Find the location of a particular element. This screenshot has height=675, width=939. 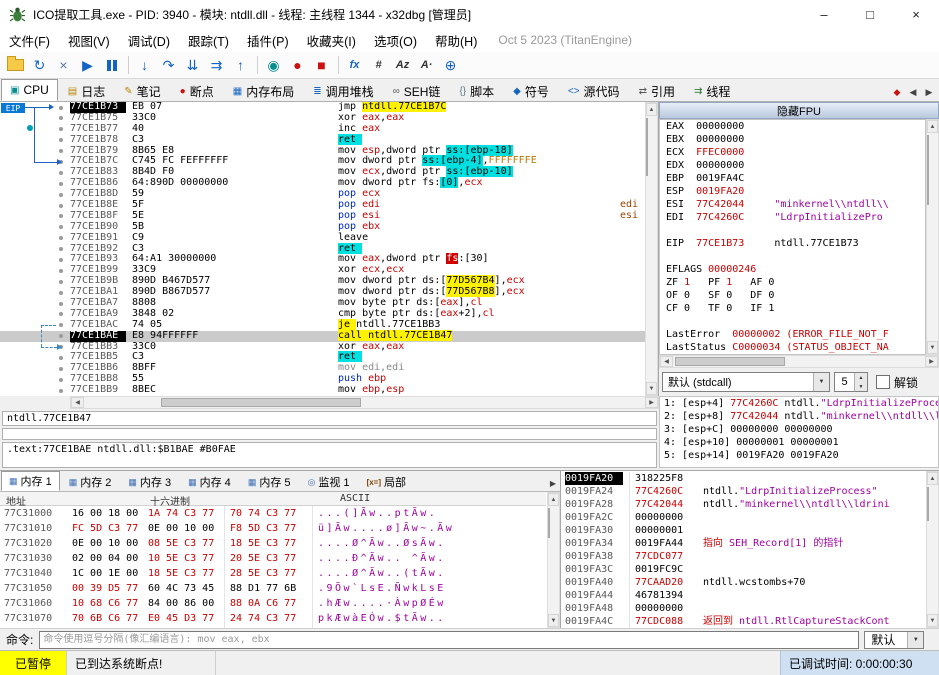

font-icon: A· is located at coordinates (426, 65).